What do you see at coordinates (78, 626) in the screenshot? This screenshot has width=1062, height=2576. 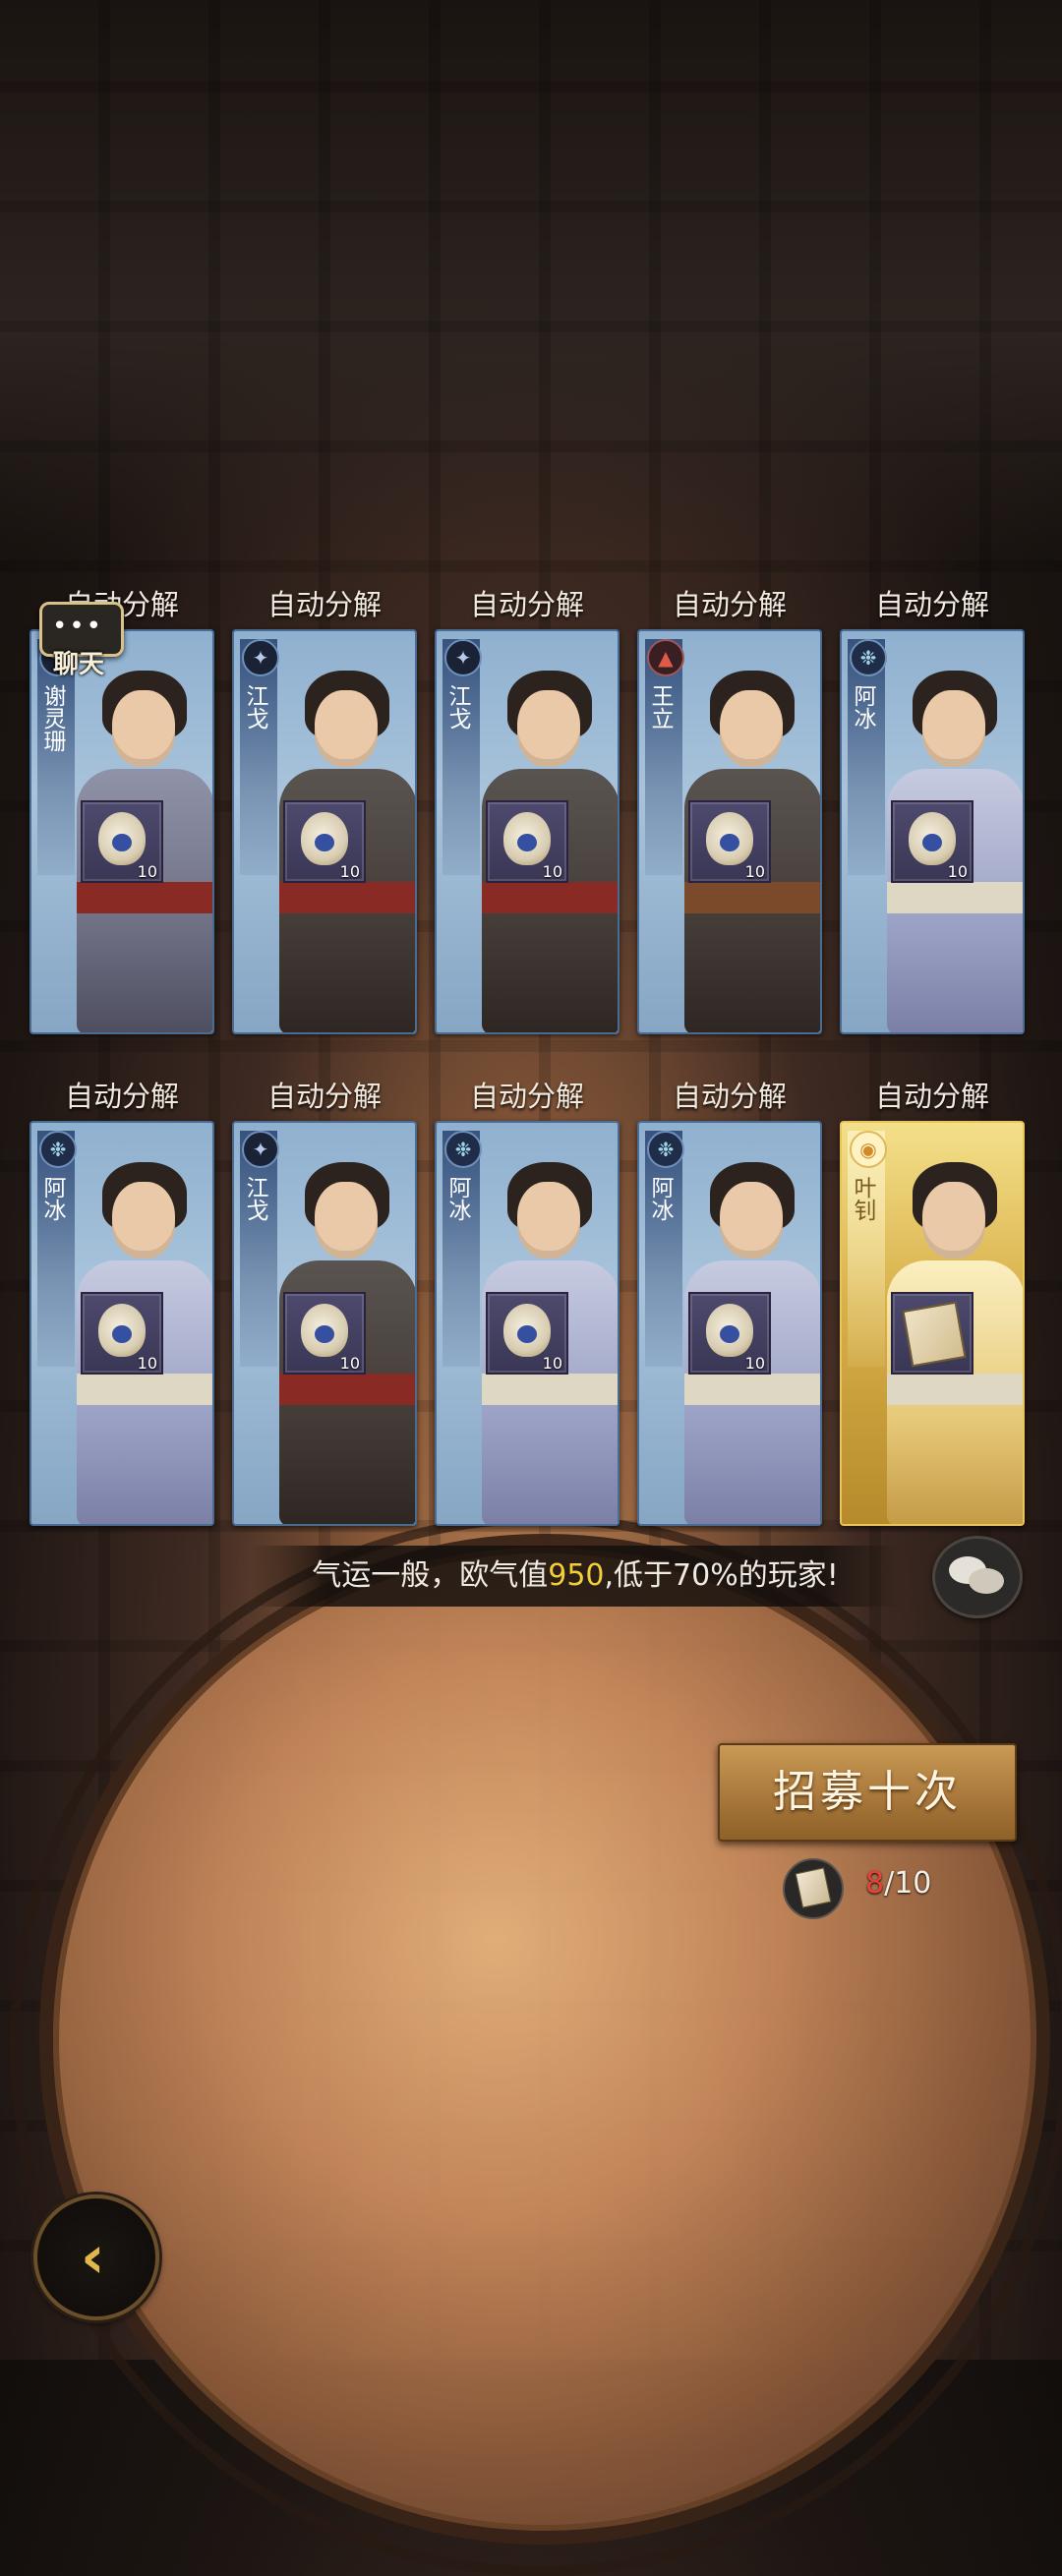 I see `chat-dots-icon: •••` at bounding box center [78, 626].